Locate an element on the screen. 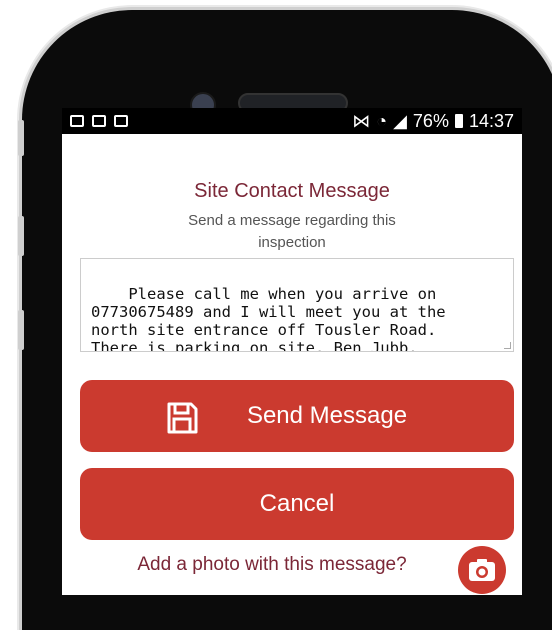 This screenshot has height=630, width=552. signal-icon: ◢ is located at coordinates (400, 120).